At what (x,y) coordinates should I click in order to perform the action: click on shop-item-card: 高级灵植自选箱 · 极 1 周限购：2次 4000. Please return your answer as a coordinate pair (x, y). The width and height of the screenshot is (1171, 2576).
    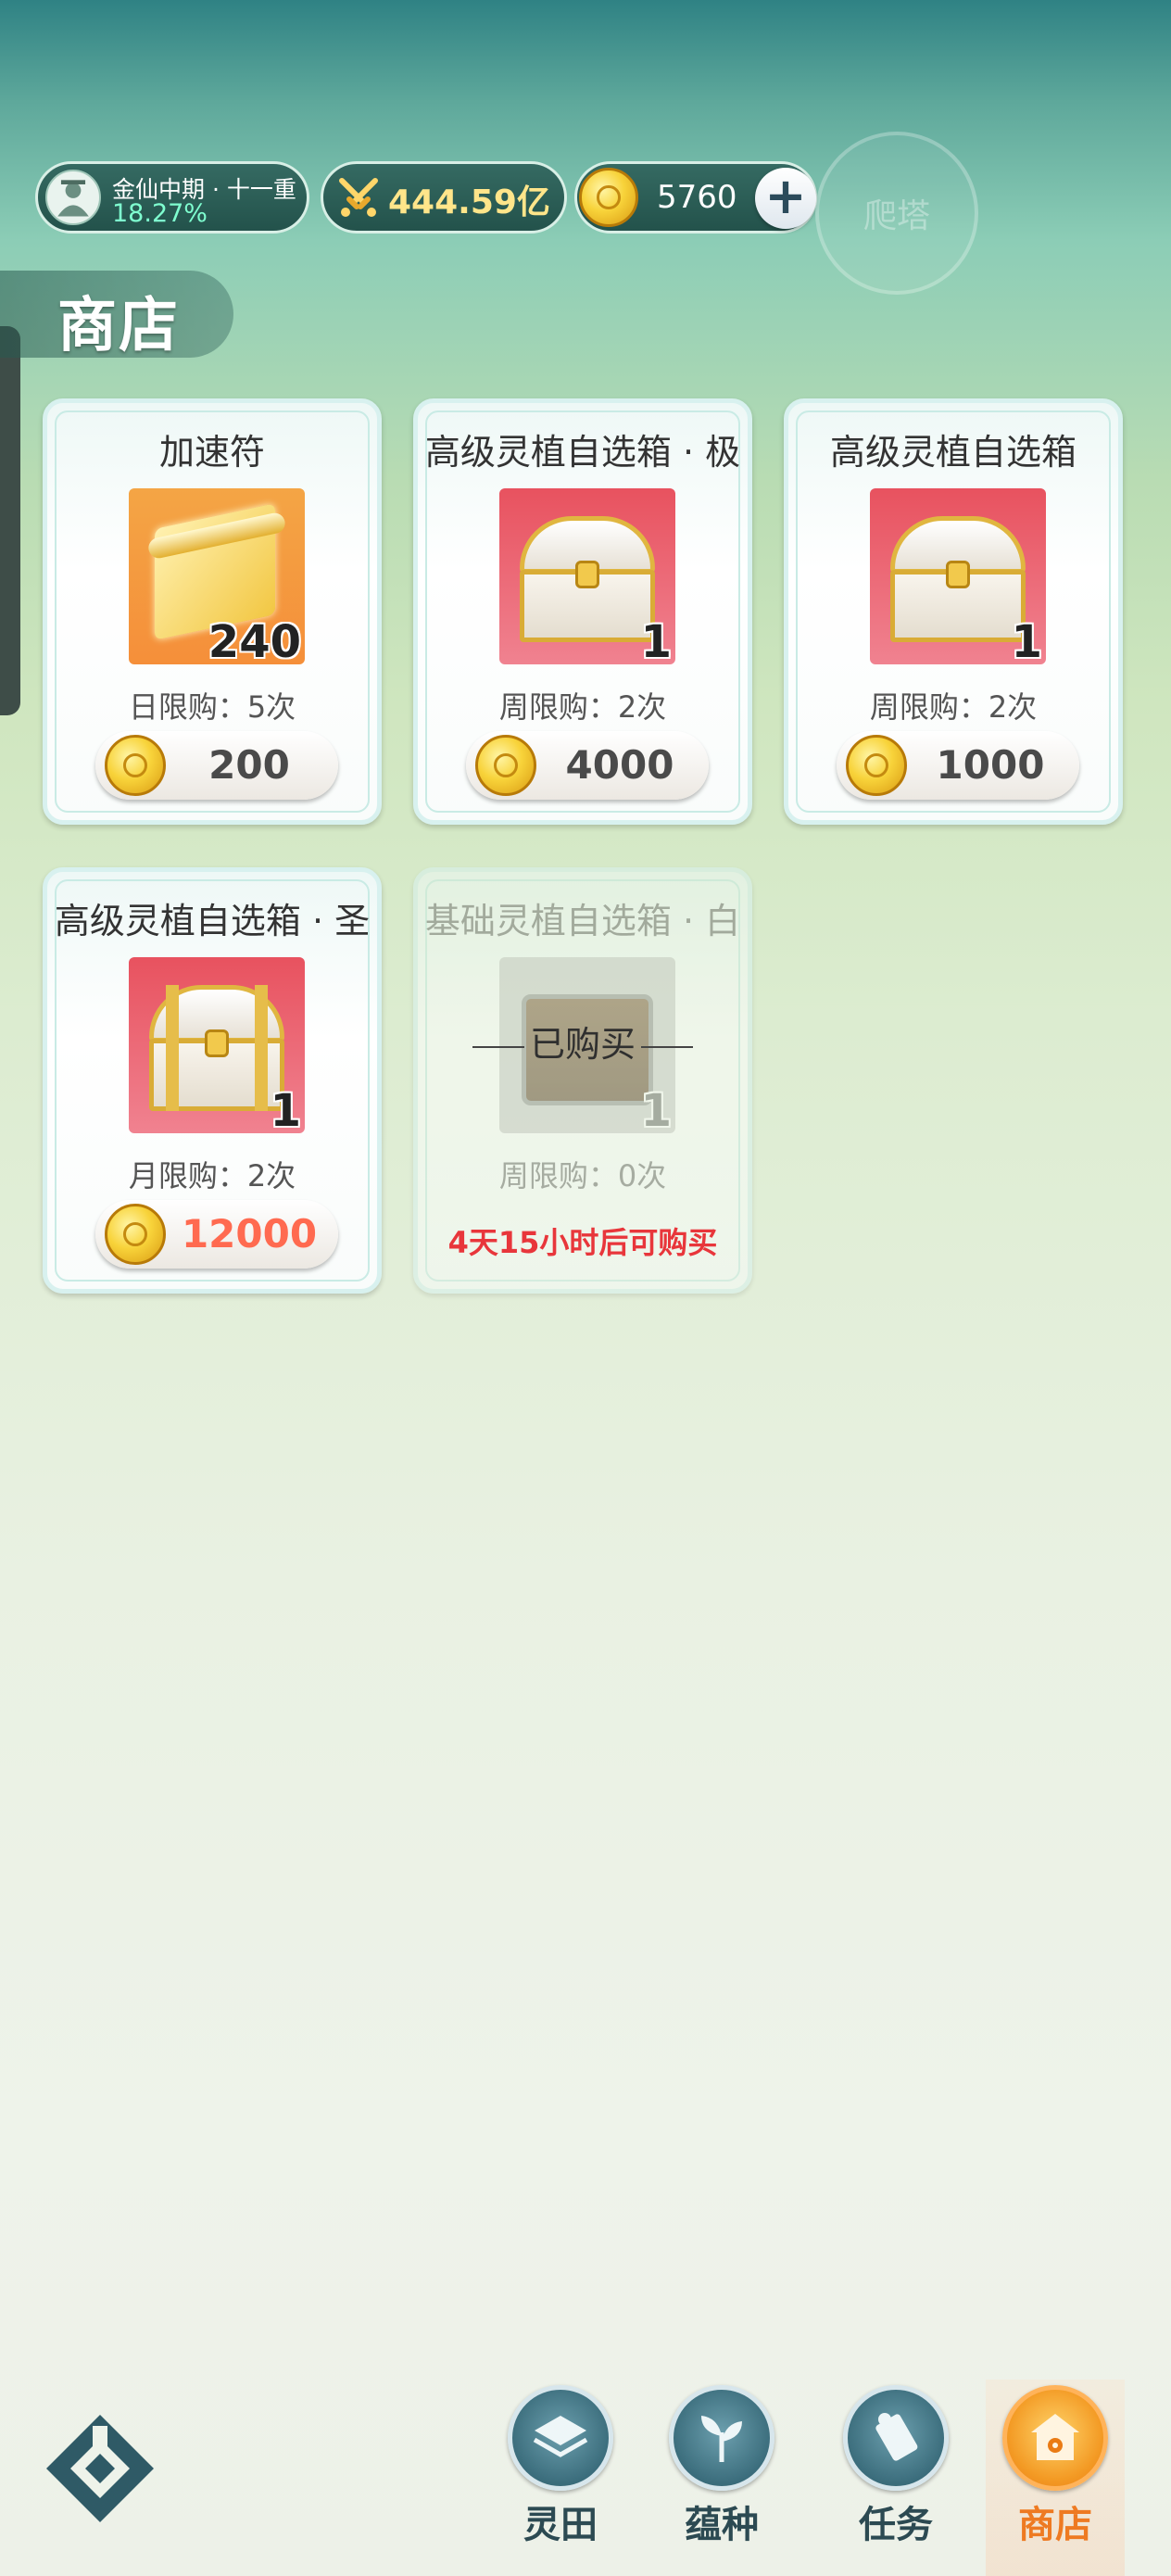
    Looking at the image, I should click on (583, 611).